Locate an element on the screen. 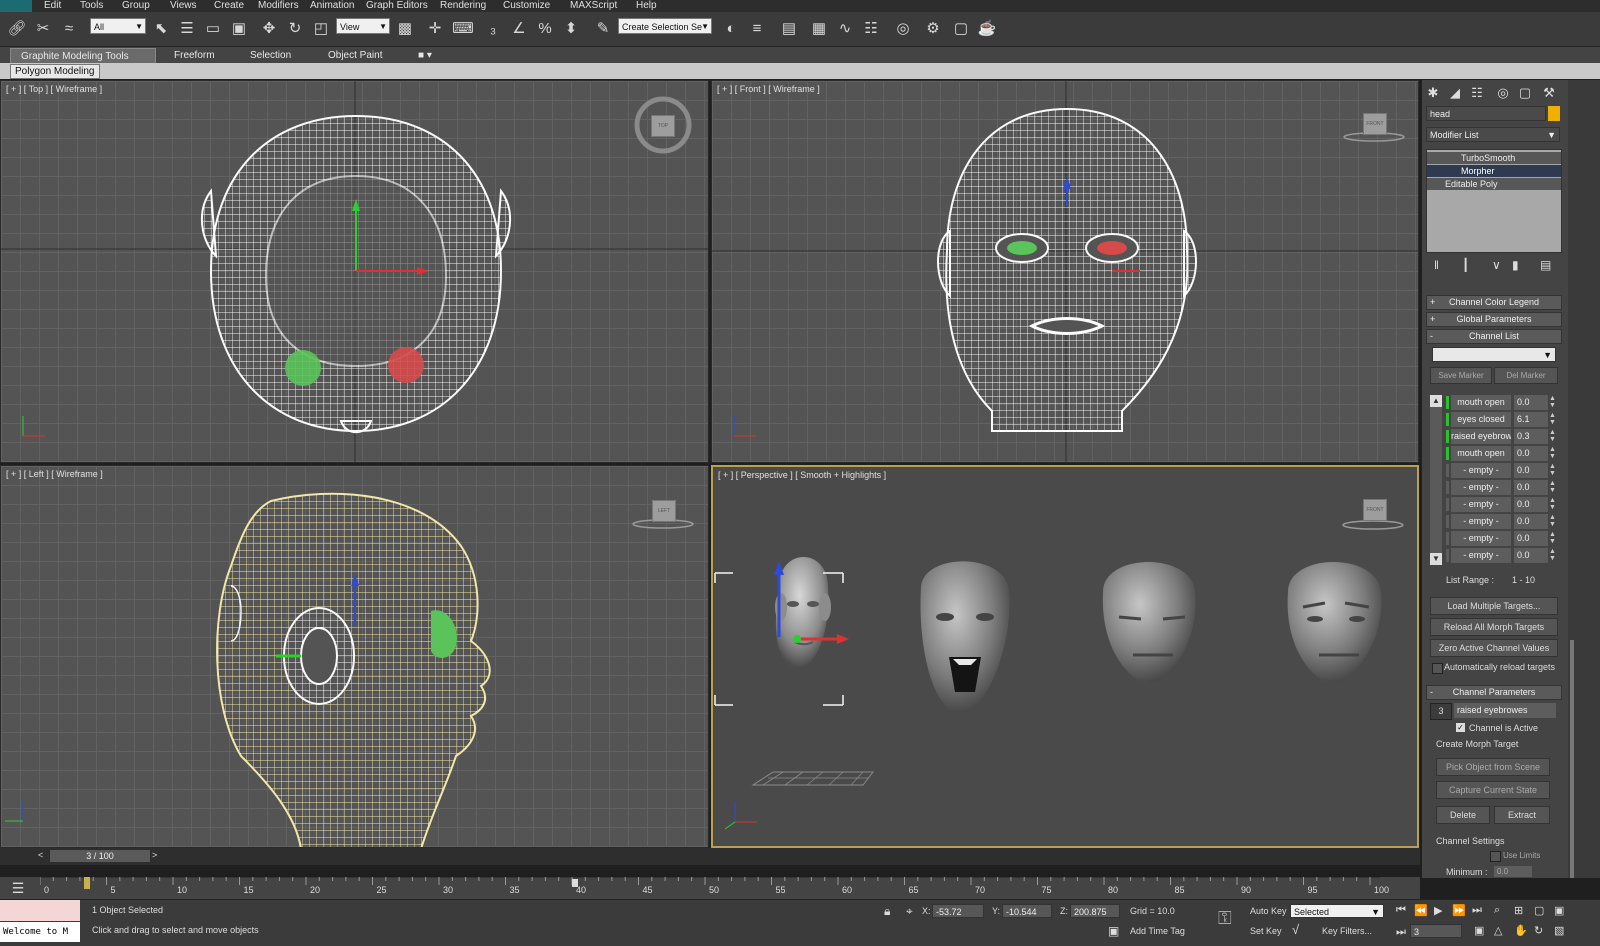 This screenshot has width=1600, height=946. viewcube: FRONT is located at coordinates (1375, 124).